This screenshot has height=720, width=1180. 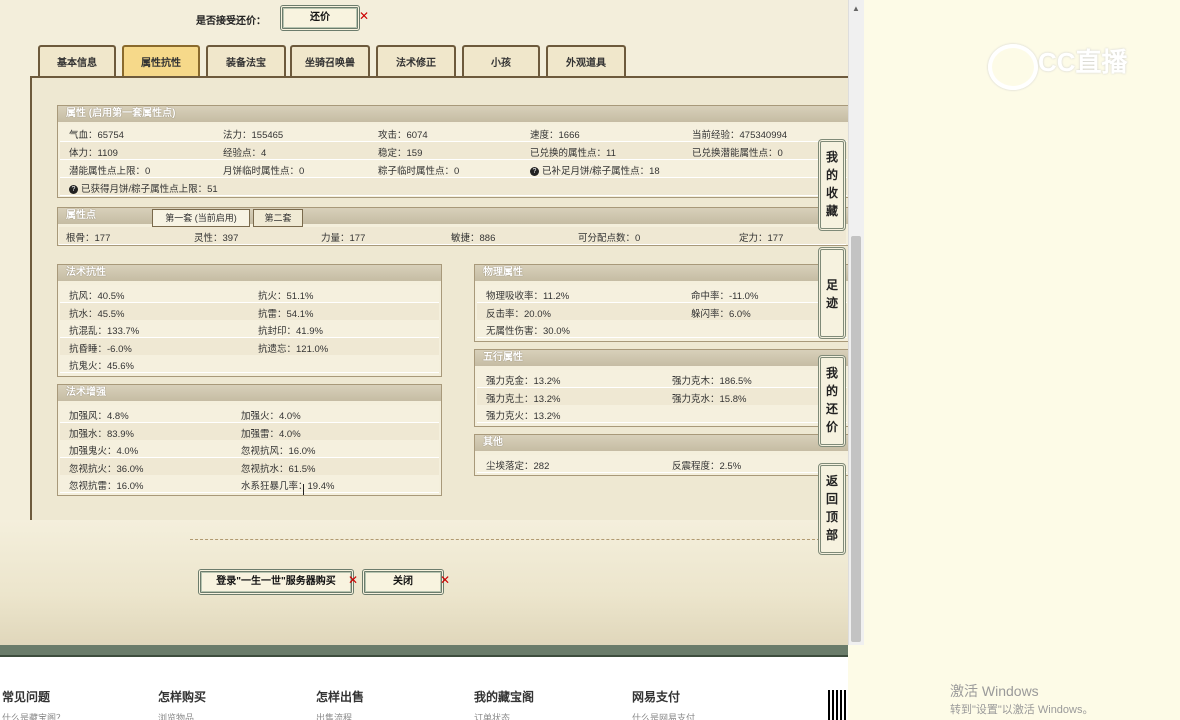 What do you see at coordinates (586, 61) in the screenshot?
I see `tab-appearance: 外观道具` at bounding box center [586, 61].